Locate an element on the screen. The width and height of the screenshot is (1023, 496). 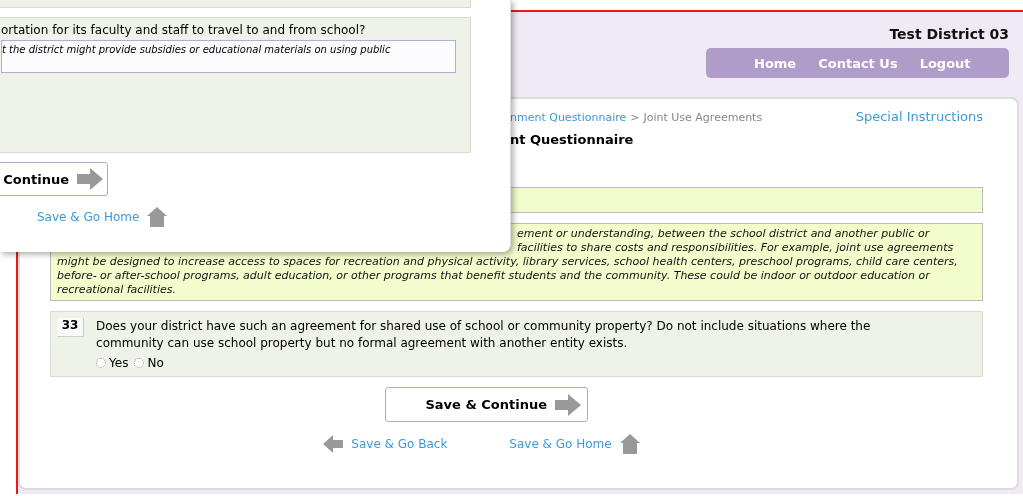
save-continue-button: Save & Continue is located at coordinates (486, 404).